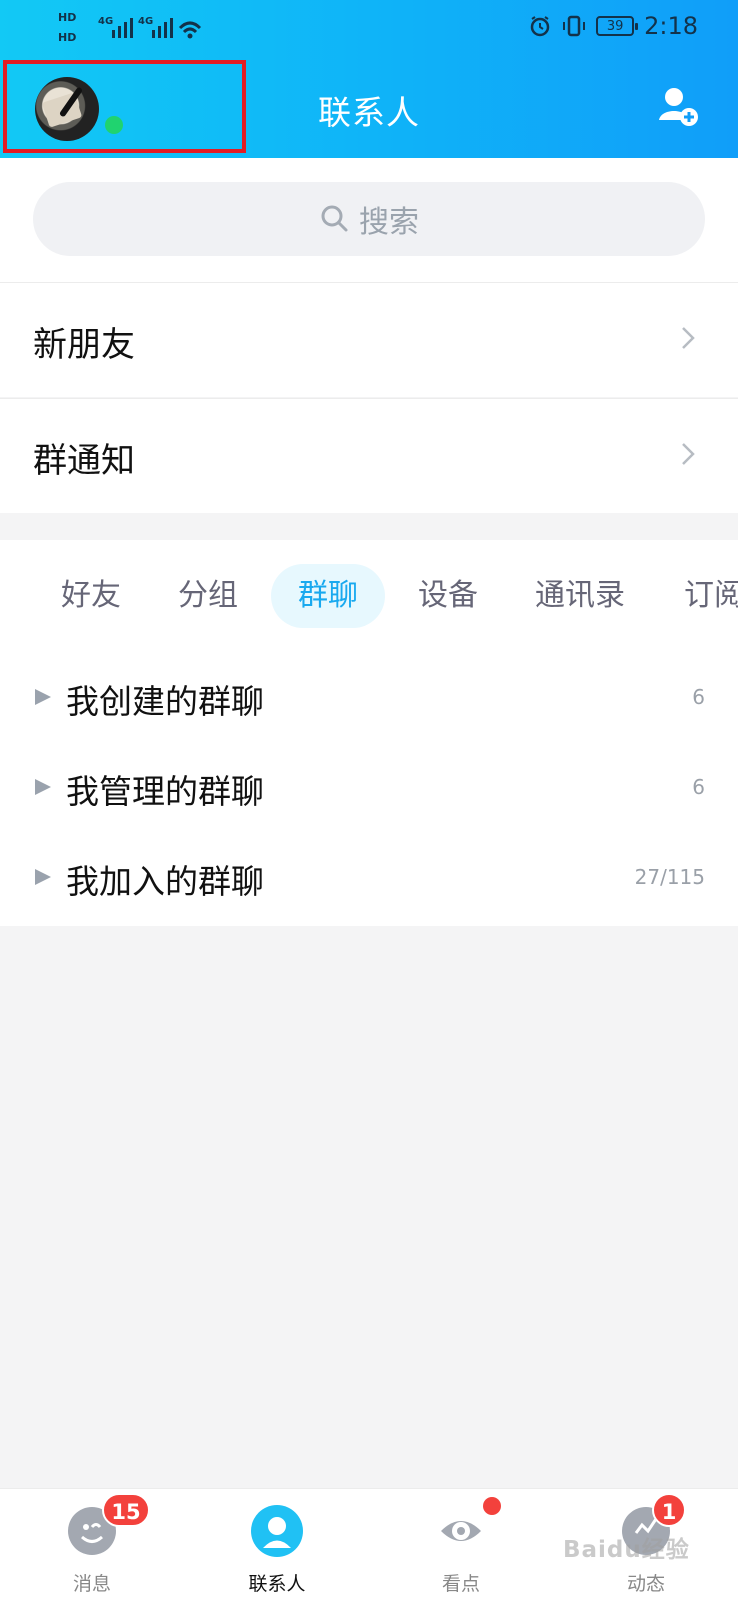 The height and width of the screenshot is (1600, 738). Describe the element at coordinates (126, 1510) in the screenshot. I see `message-badge: 15` at that location.